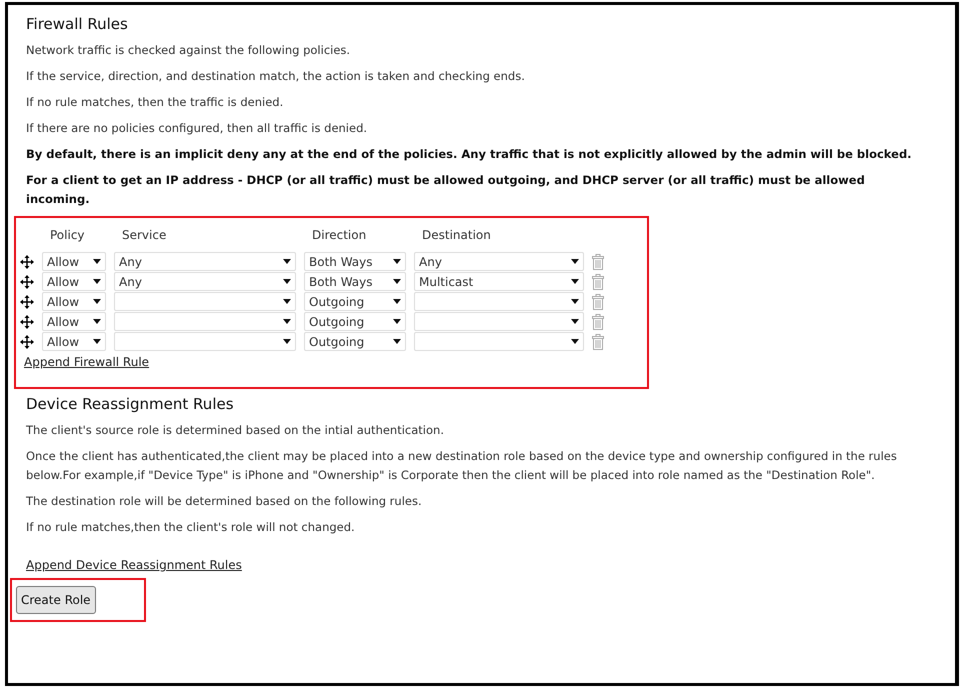 The image size is (968, 692). Describe the element at coordinates (56, 600) in the screenshot. I see `create-role-button: Create Role` at that location.